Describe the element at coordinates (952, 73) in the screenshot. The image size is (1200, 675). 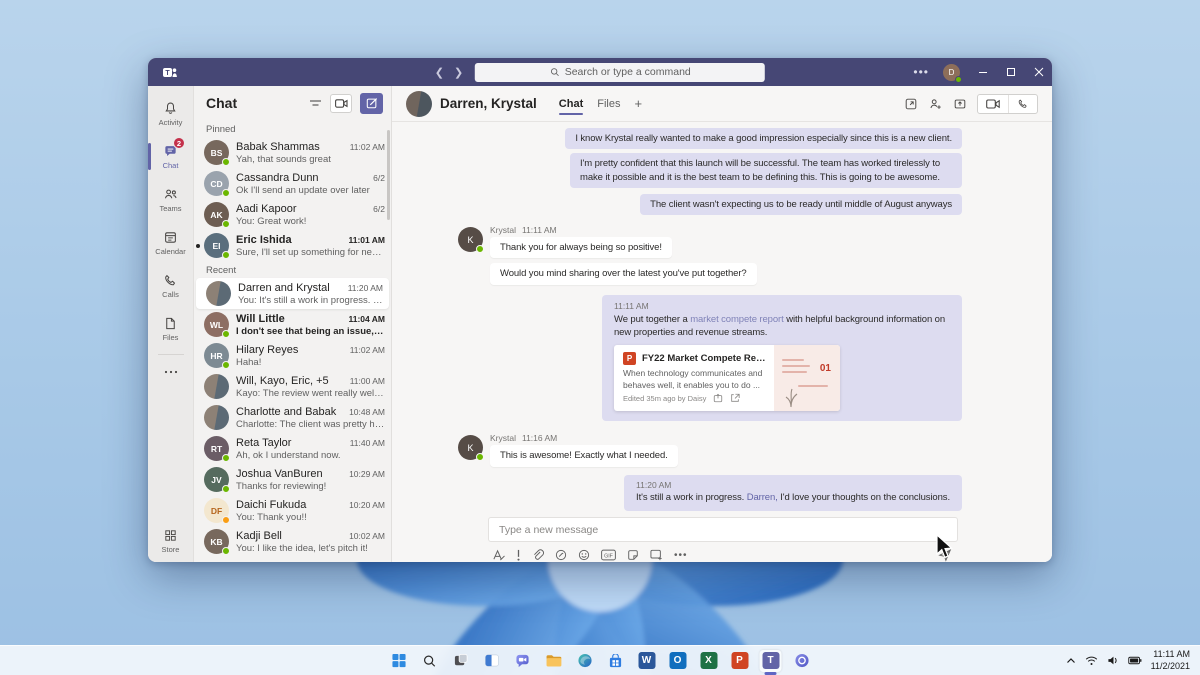
I see `user-avatar: D` at that location.